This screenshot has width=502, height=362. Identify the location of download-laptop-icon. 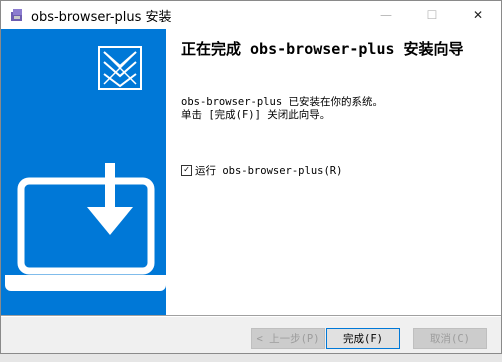
(85, 227).